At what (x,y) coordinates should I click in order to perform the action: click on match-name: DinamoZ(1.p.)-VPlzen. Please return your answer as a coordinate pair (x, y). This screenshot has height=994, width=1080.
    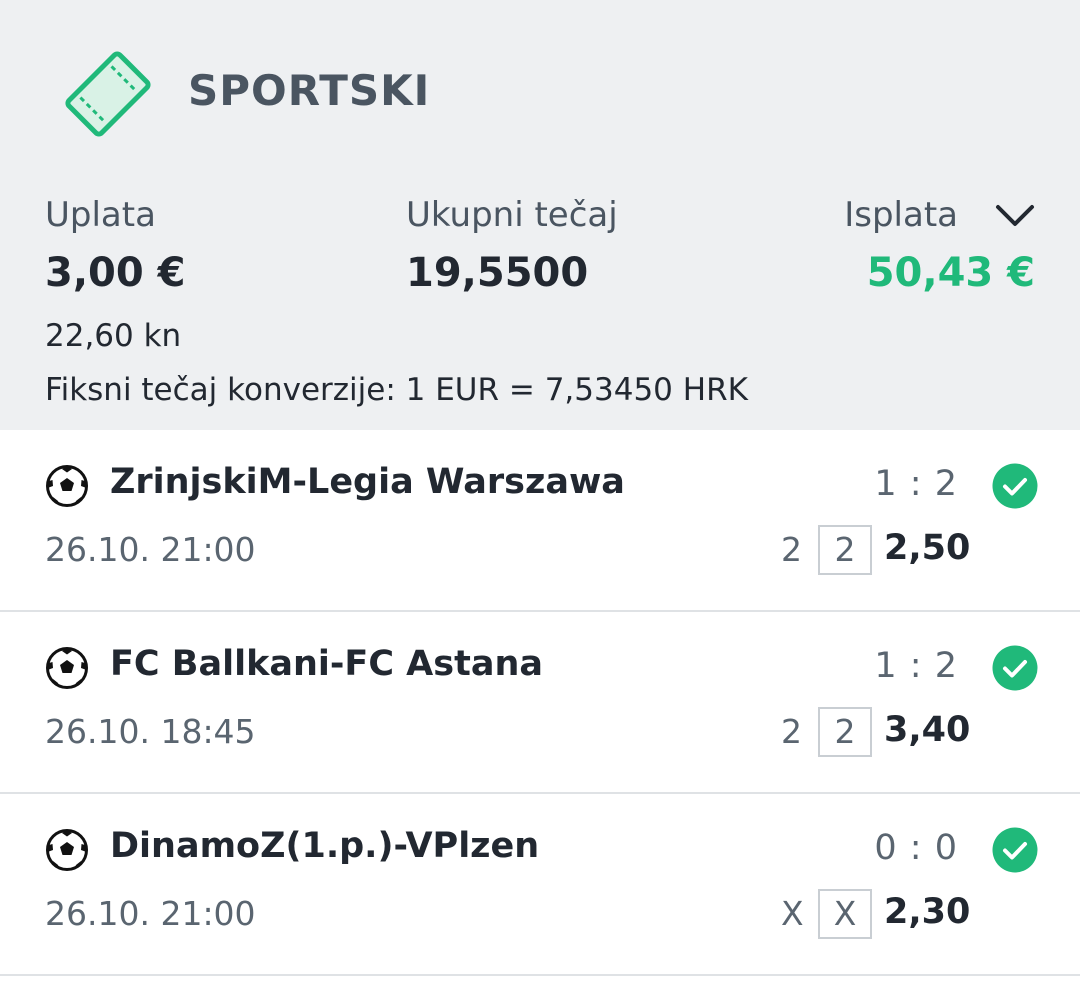
    Looking at the image, I should click on (325, 846).